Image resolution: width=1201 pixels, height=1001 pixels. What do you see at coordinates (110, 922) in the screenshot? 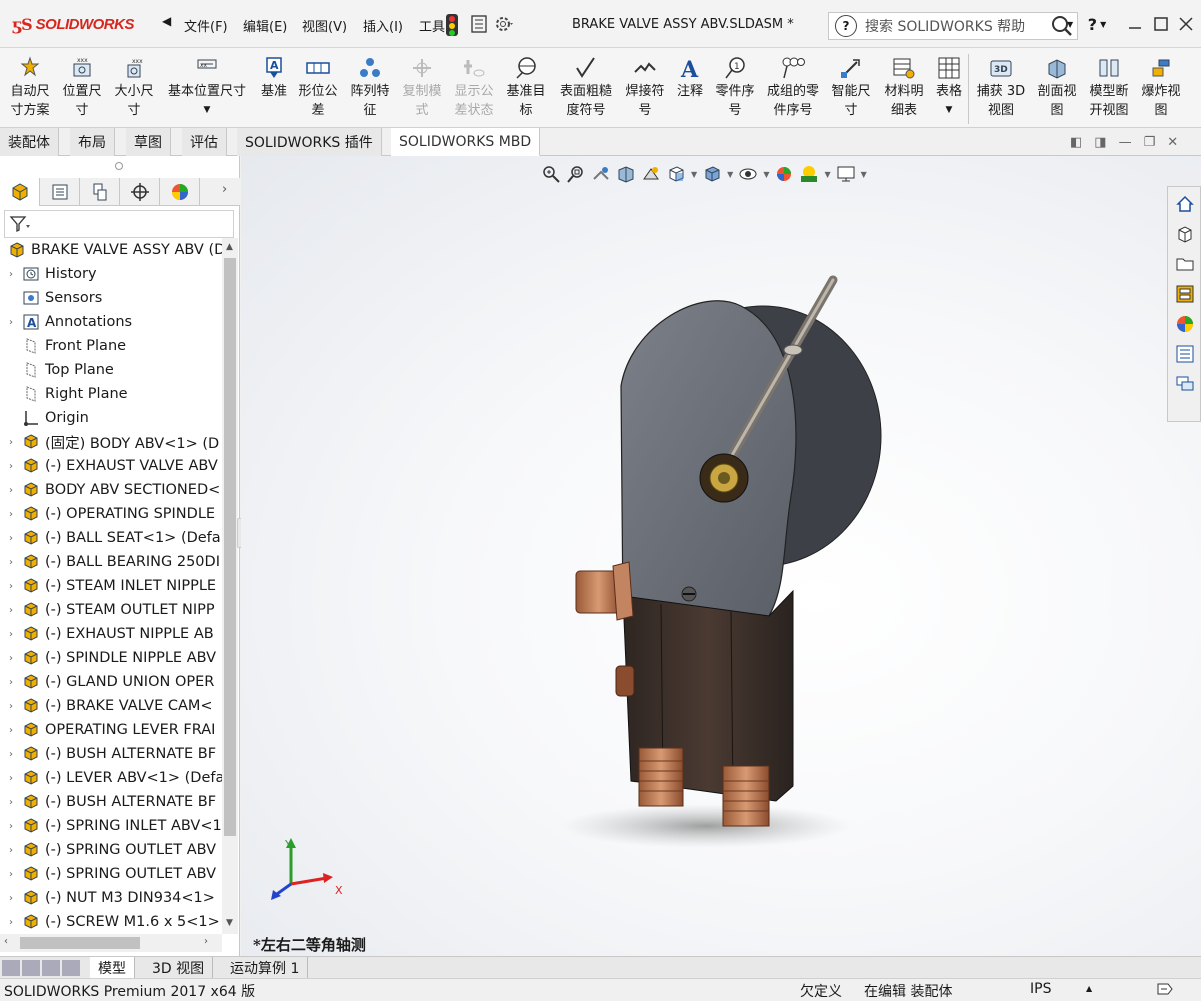
I see `tree-item: › (-) SCREW M1.6 x 5<1>` at bounding box center [110, 922].